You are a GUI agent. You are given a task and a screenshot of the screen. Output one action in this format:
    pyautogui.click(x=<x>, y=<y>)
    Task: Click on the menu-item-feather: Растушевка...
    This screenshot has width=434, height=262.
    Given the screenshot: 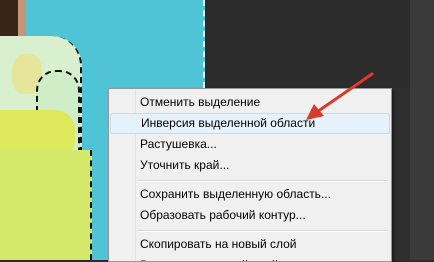 What is the action you would take?
    pyautogui.click(x=250, y=144)
    